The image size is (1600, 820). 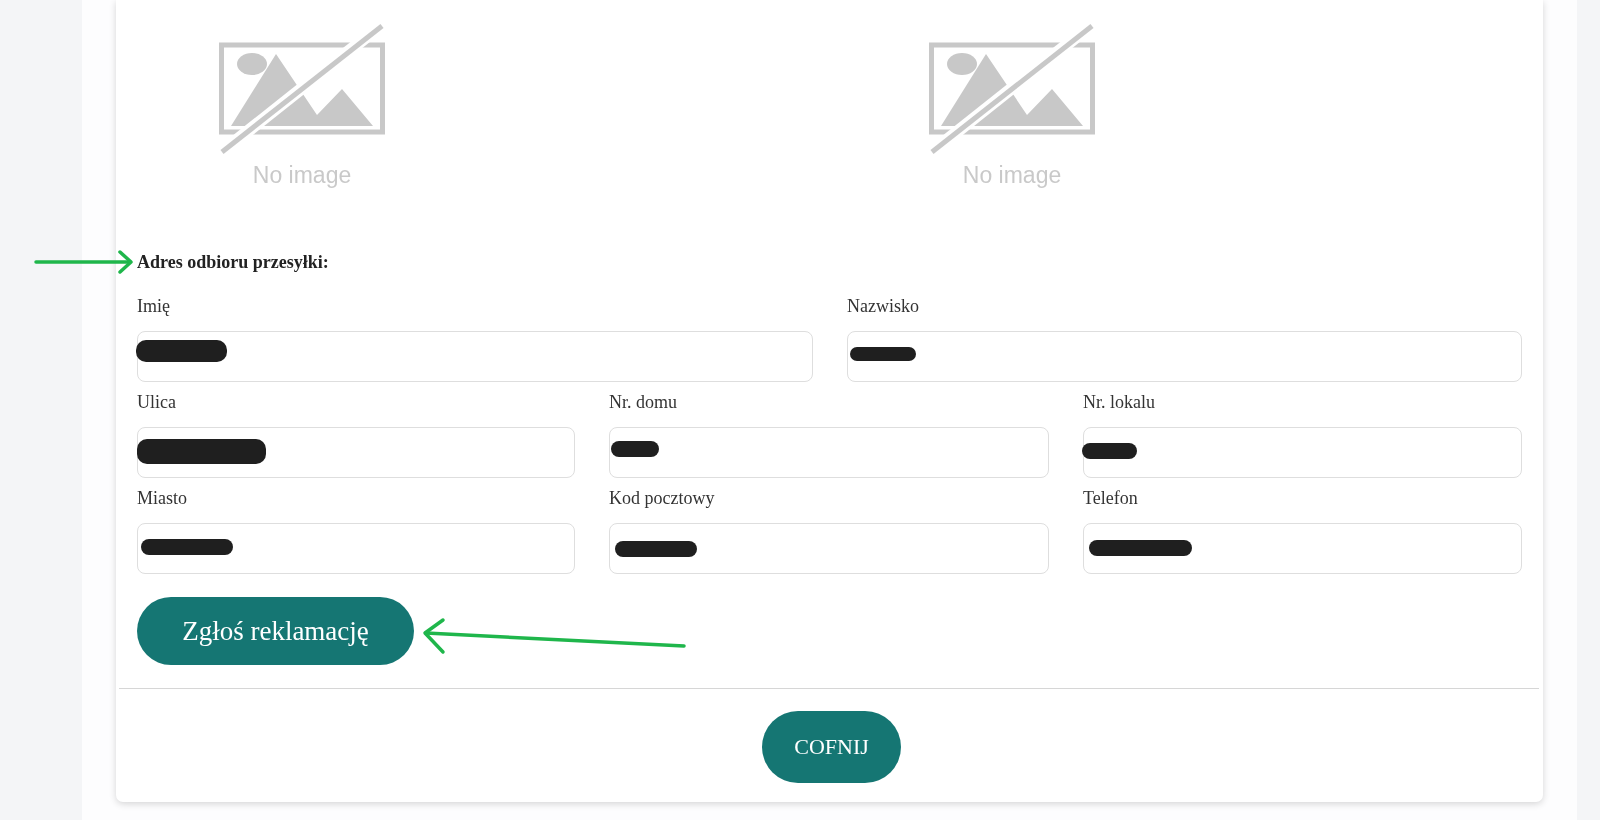 I want to click on section-heading: Adres odbioru przesyłki:, so click(x=233, y=262).